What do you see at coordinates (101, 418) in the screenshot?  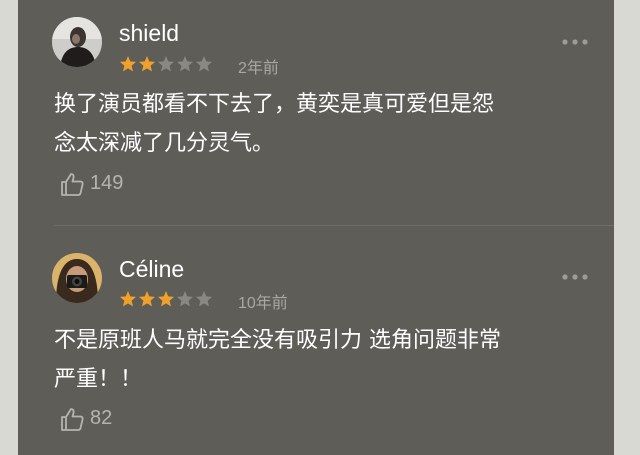 I see `like-count: 82` at bounding box center [101, 418].